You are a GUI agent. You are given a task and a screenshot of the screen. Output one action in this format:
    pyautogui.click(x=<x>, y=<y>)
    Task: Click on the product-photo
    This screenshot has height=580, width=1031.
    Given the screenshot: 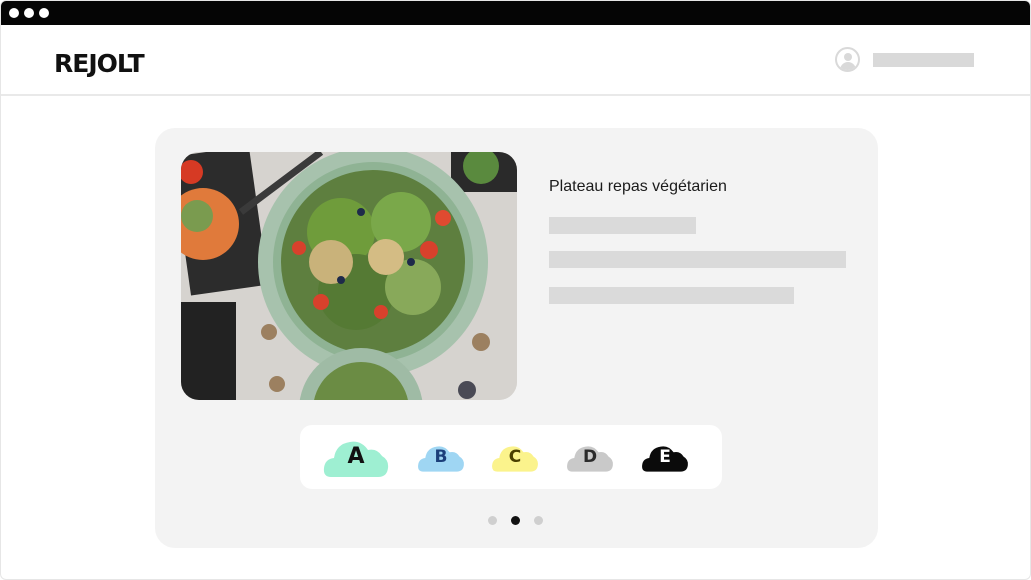 What is the action you would take?
    pyautogui.click(x=349, y=276)
    